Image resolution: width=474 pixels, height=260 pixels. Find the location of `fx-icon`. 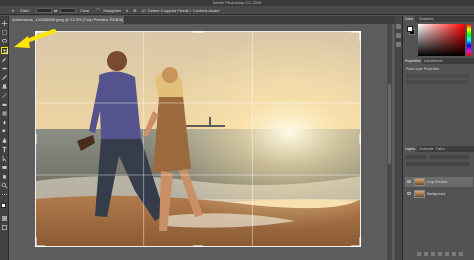

fx-icon is located at coordinates (426, 254).